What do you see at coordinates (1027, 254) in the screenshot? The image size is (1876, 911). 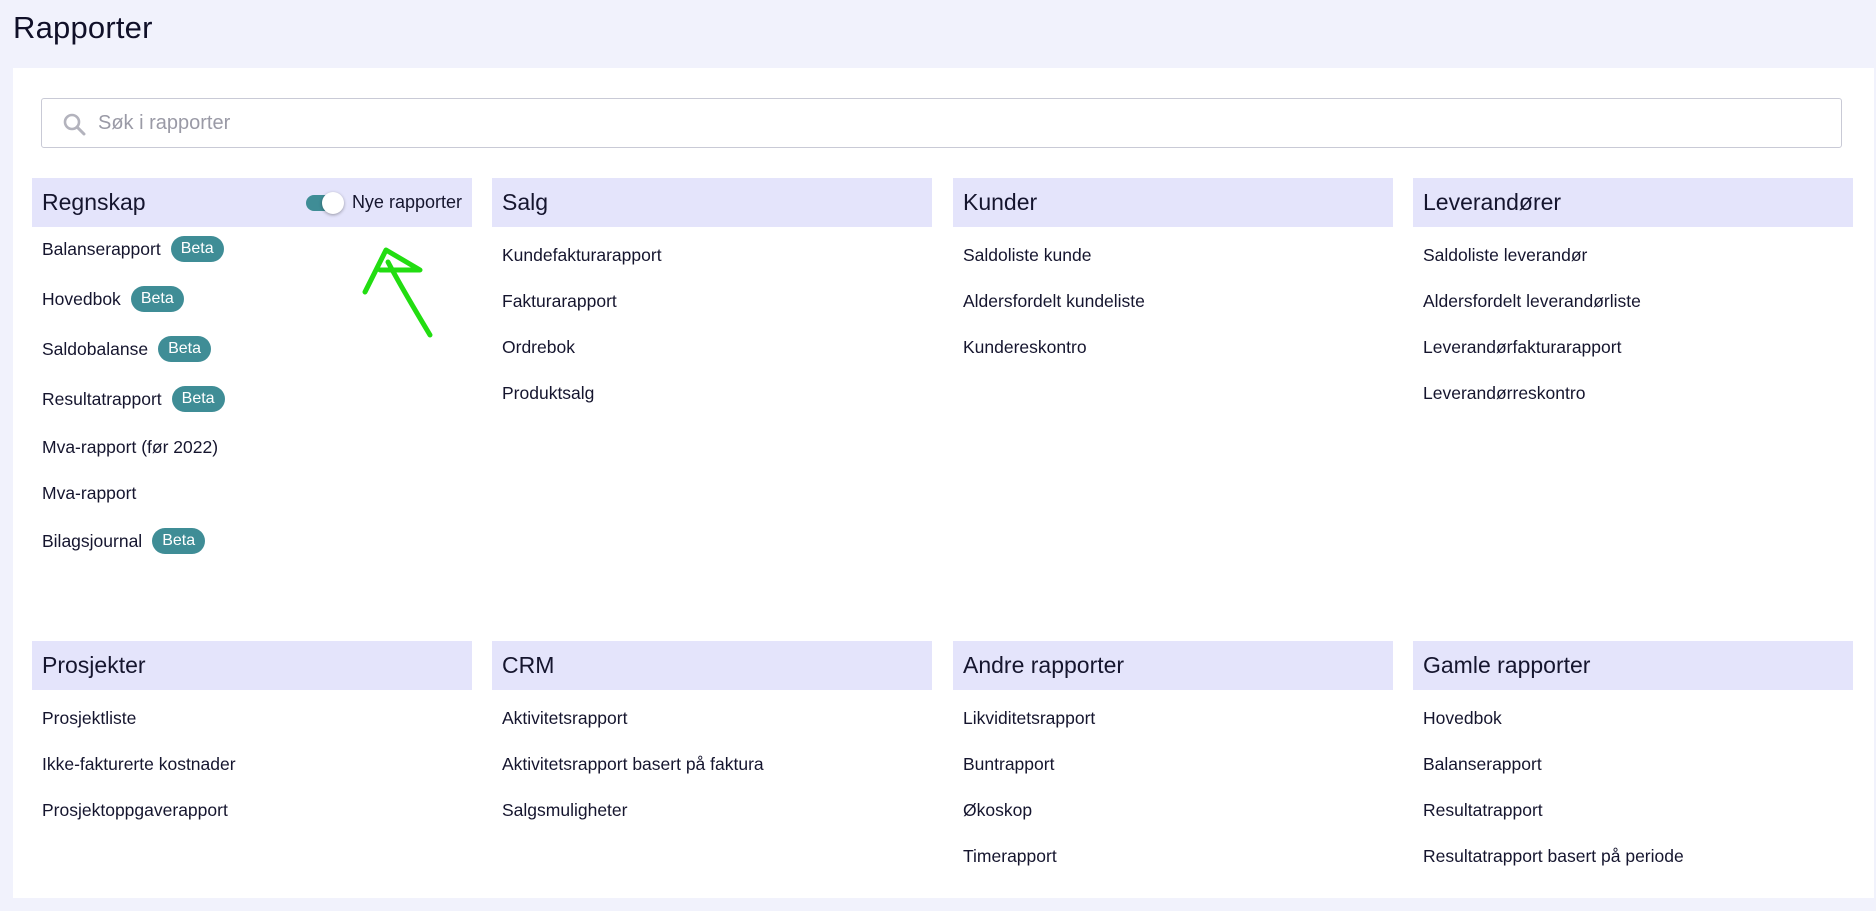 I see `report-label: Saldoliste kunde` at bounding box center [1027, 254].